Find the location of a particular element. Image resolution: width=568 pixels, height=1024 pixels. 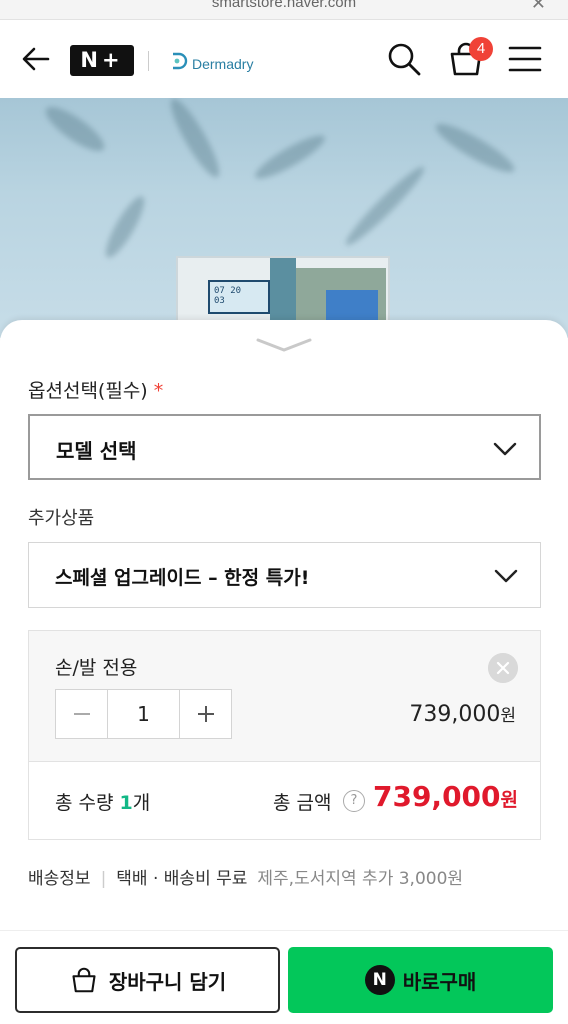

total-amount-label: 총 금액 is located at coordinates (302, 803).